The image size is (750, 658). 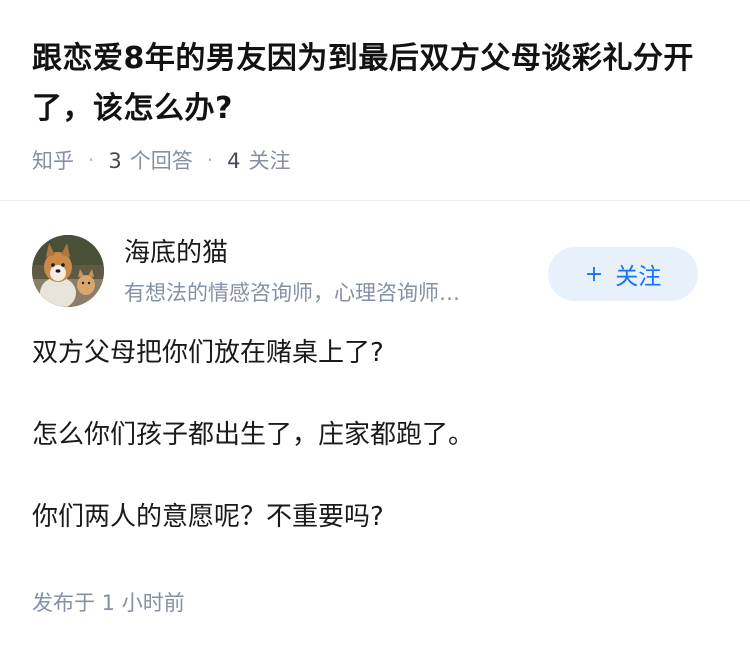 I want to click on follow-button: + 关注, so click(x=623, y=274).